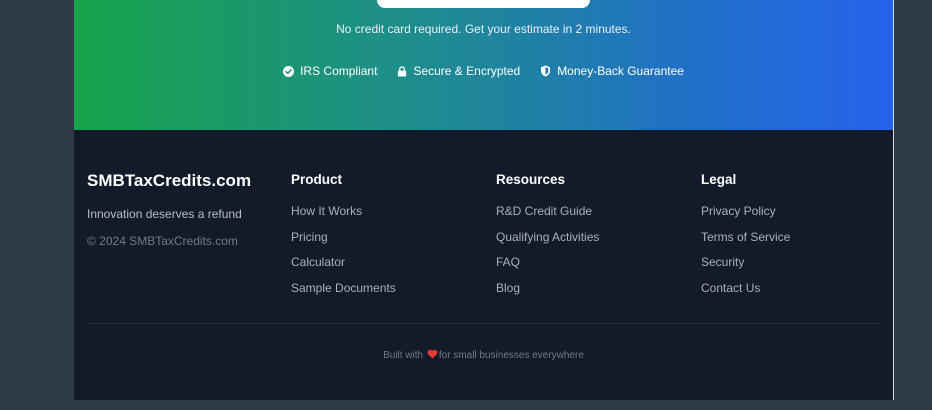 The width and height of the screenshot is (932, 410). Describe the element at coordinates (162, 241) in the screenshot. I see `copyright: © 2024 SMBTaxCredits.com` at that location.